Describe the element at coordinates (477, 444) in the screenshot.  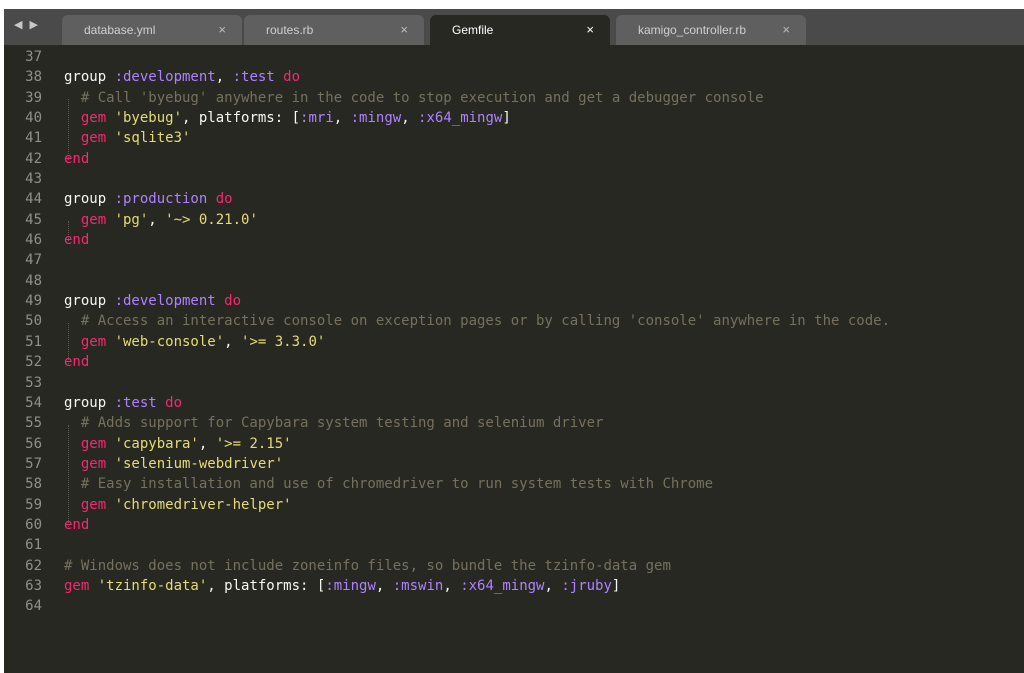
I see `code-line: gem 'capybara', '>= 2.15'` at that location.